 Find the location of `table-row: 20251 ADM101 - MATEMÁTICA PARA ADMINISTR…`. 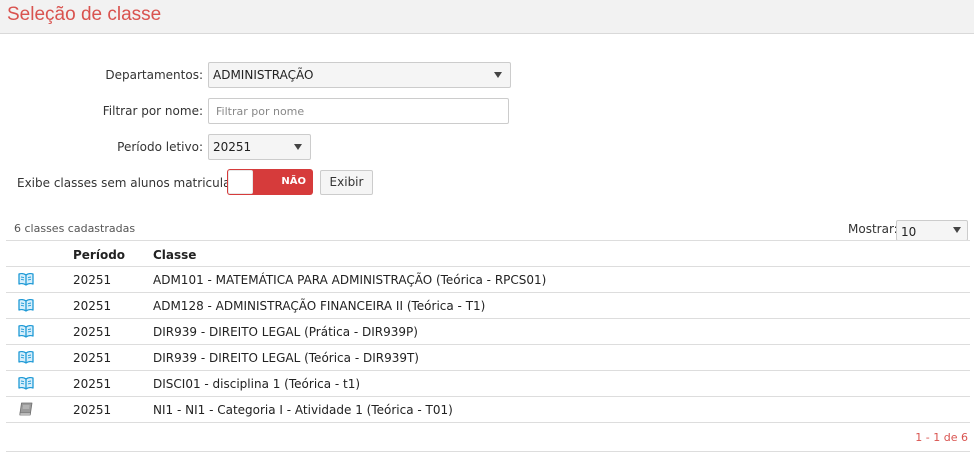

table-row: 20251 ADM101 - MATEMÁTICA PARA ADMINISTR… is located at coordinates (488, 280).